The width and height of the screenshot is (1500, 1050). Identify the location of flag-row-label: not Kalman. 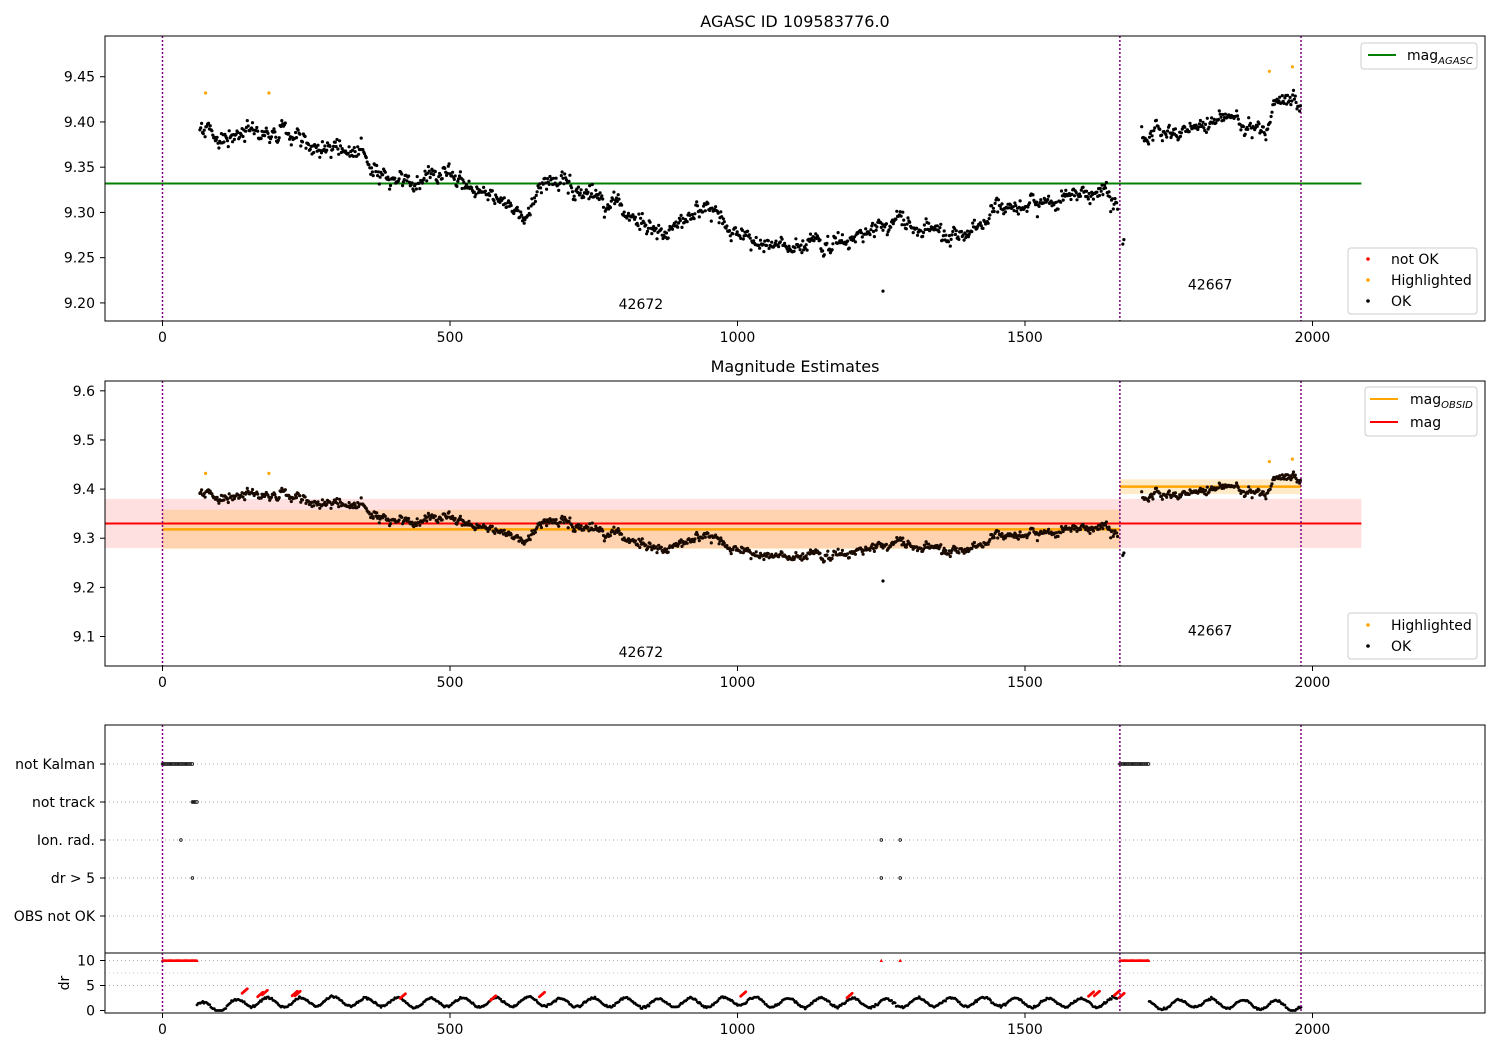
(55, 765).